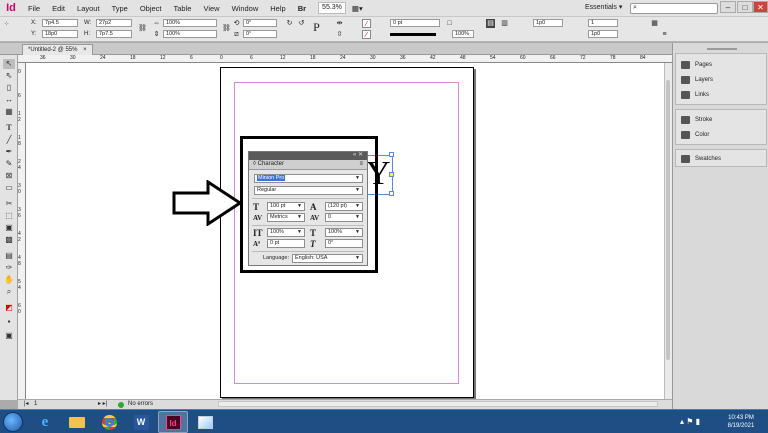  Describe the element at coordinates (654, 23) in the screenshot. I see `frame-fitting-icon: ▦` at that location.